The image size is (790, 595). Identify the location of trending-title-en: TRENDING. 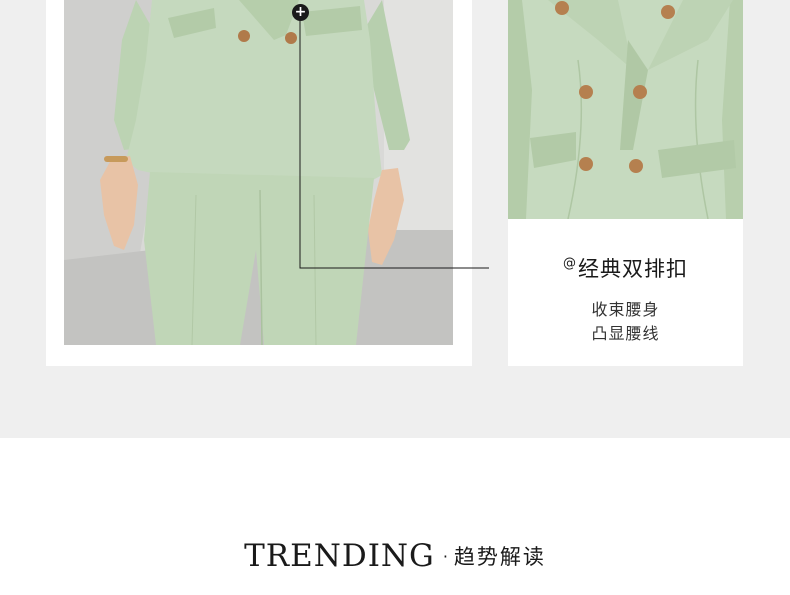
(339, 556).